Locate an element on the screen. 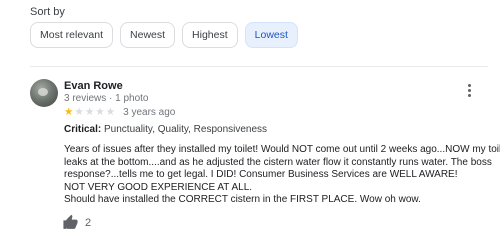 The height and width of the screenshot is (243, 500). critical-values: Punctuality, Quality, Responsiveness is located at coordinates (186, 129).